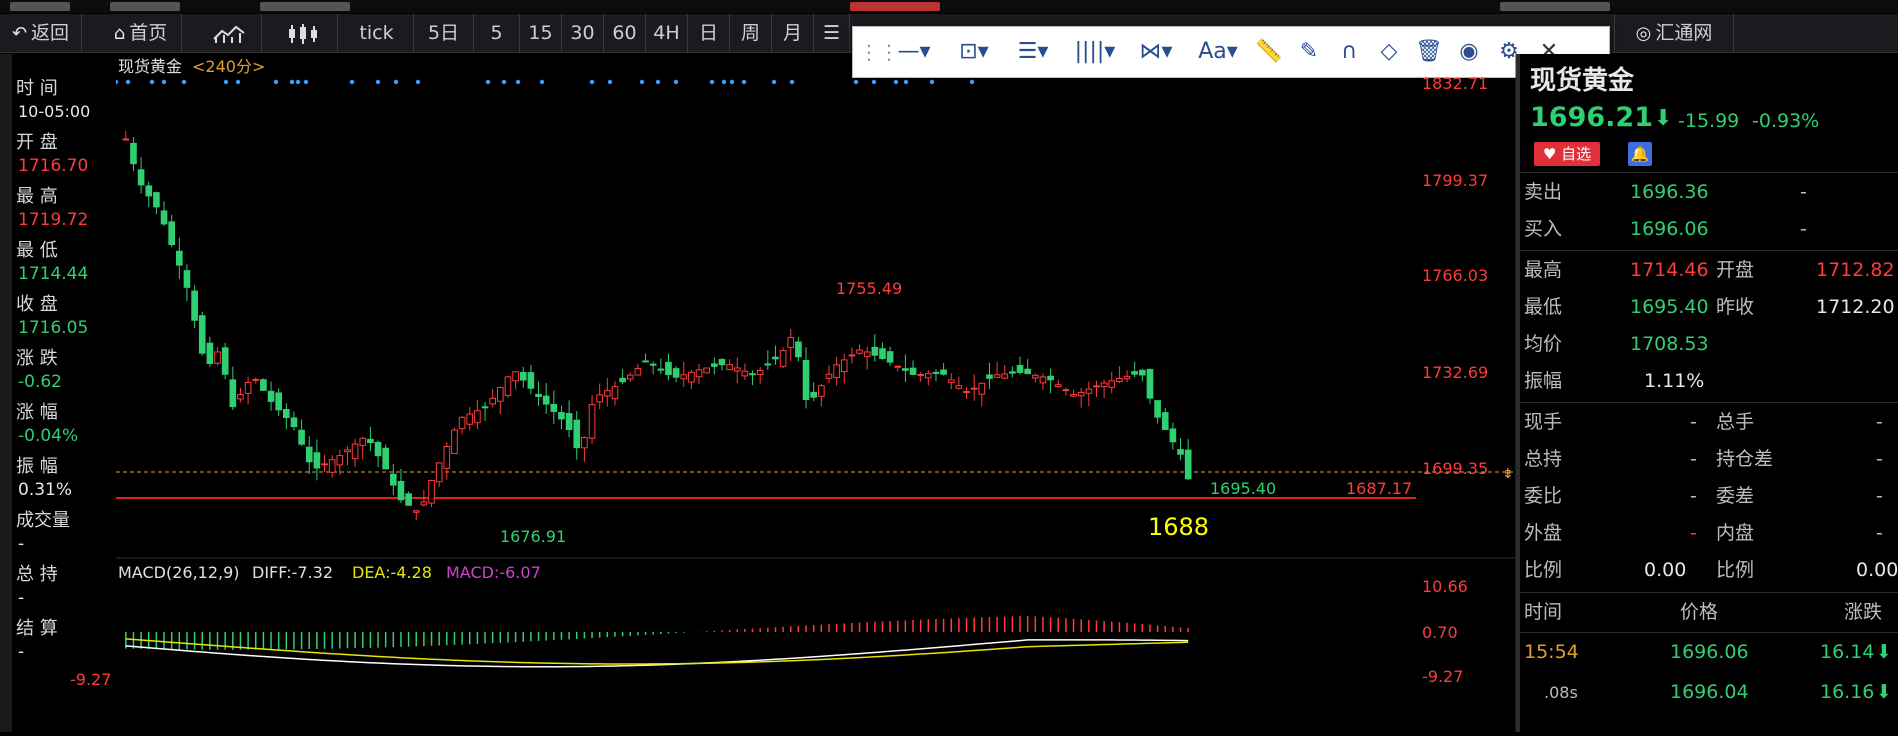  Describe the element at coordinates (1665, 570) in the screenshot. I see `ratio-value: 0.00` at that location.